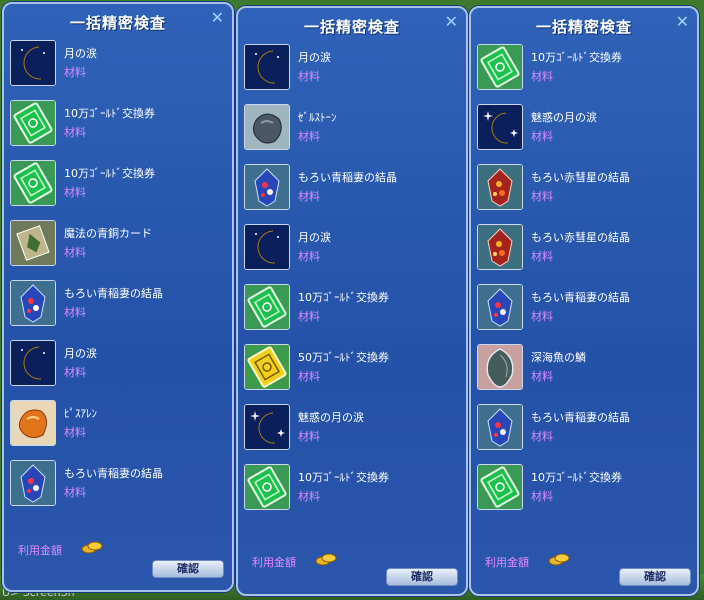 This screenshot has height=600, width=704. I want to click on orange-ore-icon, so click(33, 423).